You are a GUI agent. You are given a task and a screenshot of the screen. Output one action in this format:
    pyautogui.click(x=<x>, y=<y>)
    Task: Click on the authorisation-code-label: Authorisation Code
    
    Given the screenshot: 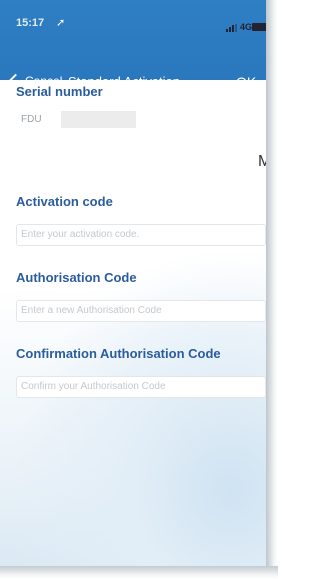 What is the action you would take?
    pyautogui.click(x=76, y=277)
    